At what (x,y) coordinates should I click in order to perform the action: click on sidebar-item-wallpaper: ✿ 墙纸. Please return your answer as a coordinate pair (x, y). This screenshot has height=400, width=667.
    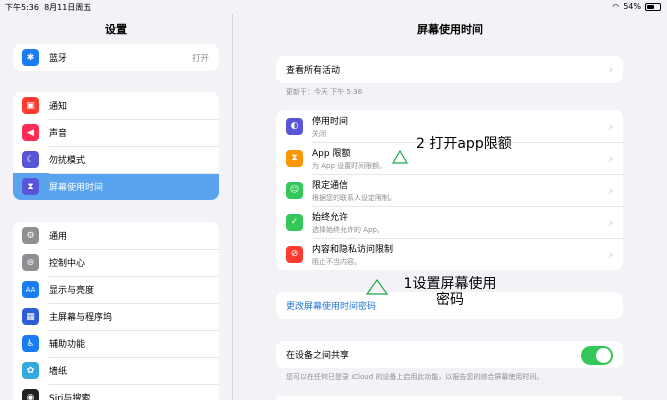
    Looking at the image, I should click on (116, 370).